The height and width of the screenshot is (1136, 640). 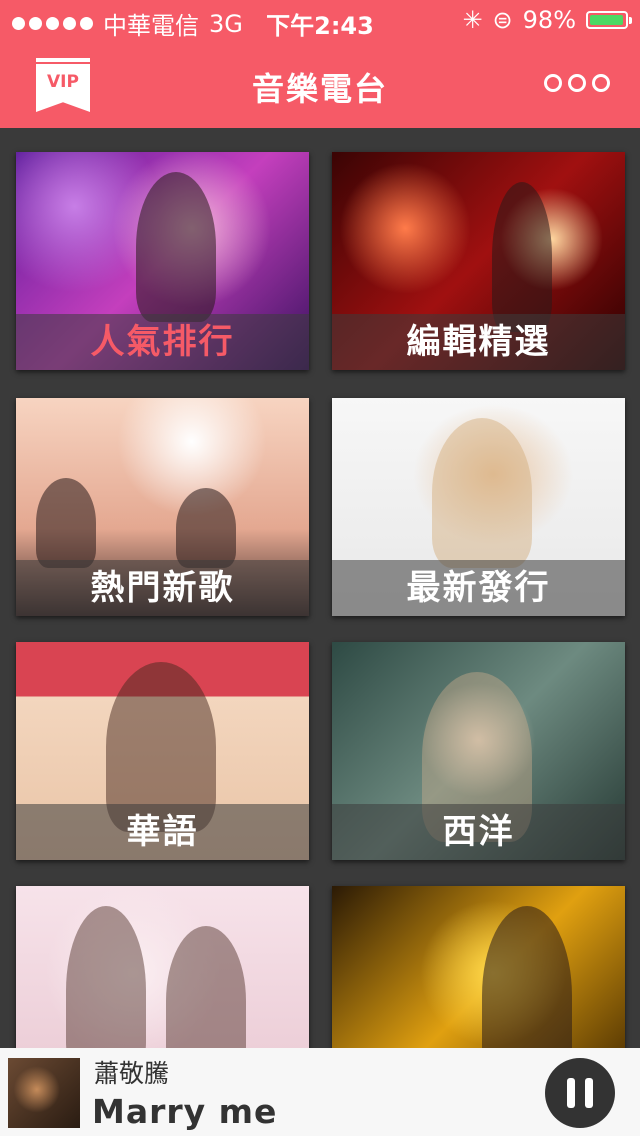 I want to click on more-options-icon, so click(x=577, y=83).